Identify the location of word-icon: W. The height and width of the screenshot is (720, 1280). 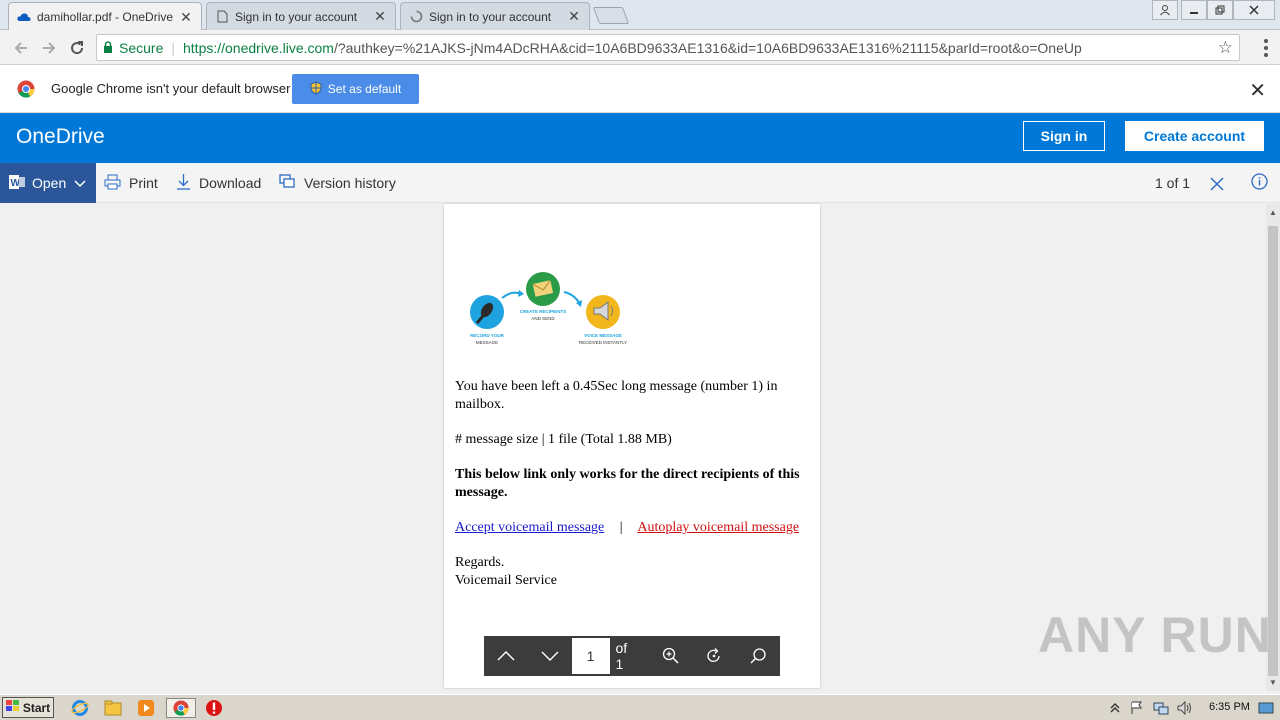
(17, 183).